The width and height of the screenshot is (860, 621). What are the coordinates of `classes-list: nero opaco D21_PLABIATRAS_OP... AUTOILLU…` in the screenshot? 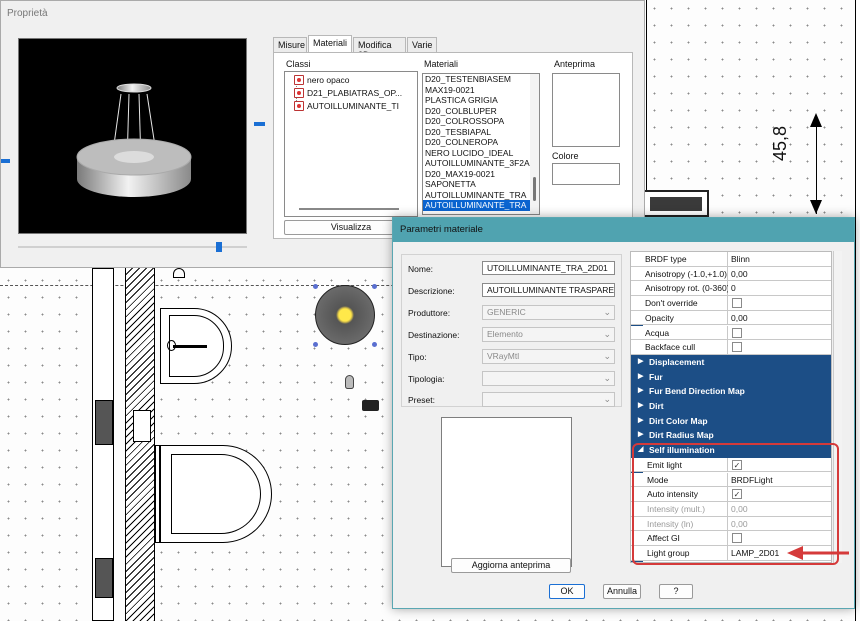 It's located at (351, 144).